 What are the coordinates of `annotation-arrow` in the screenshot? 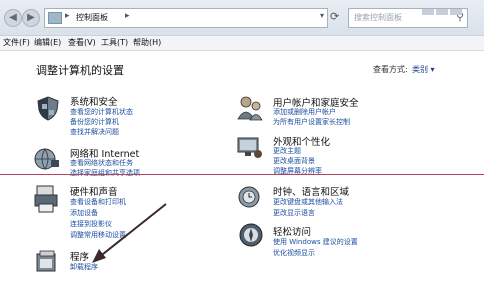 It's located at (129, 233).